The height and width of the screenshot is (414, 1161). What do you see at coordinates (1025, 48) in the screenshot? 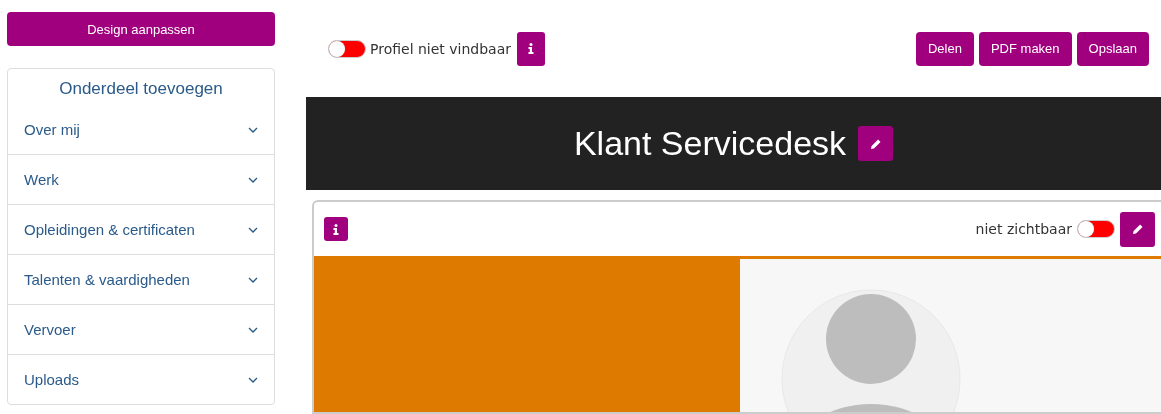
I see `action-button: PDF maken` at bounding box center [1025, 48].